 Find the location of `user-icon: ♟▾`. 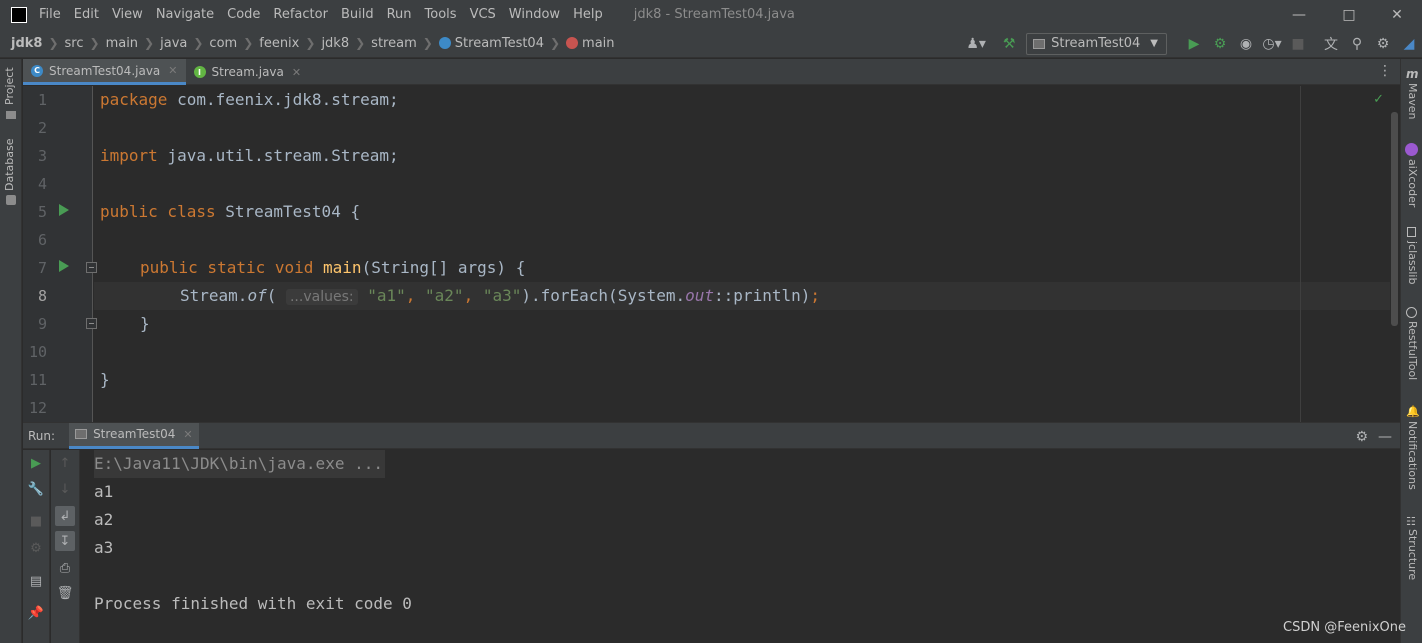

user-icon: ♟▾ is located at coordinates (976, 44).